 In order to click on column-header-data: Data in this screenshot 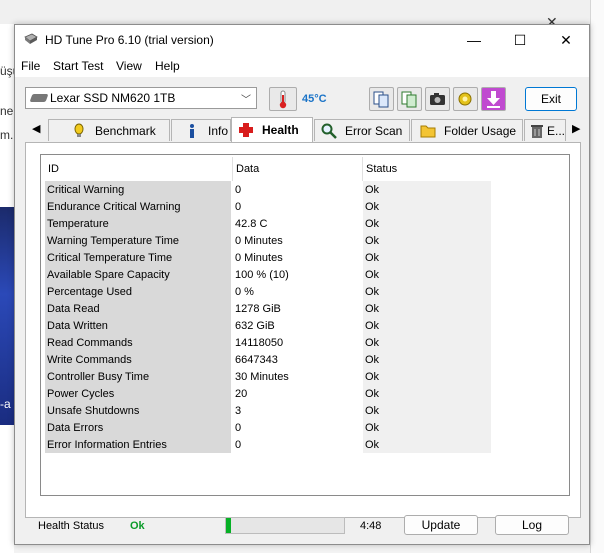, I will do `click(297, 169)`.